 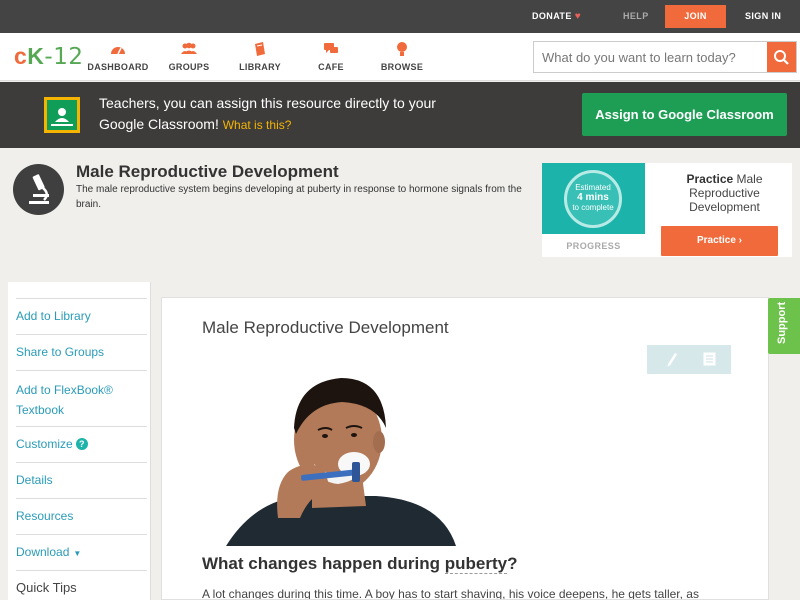 I want to click on top-bar: DONATE ♥ HELP JOIN SIGN IN, so click(x=400, y=16).